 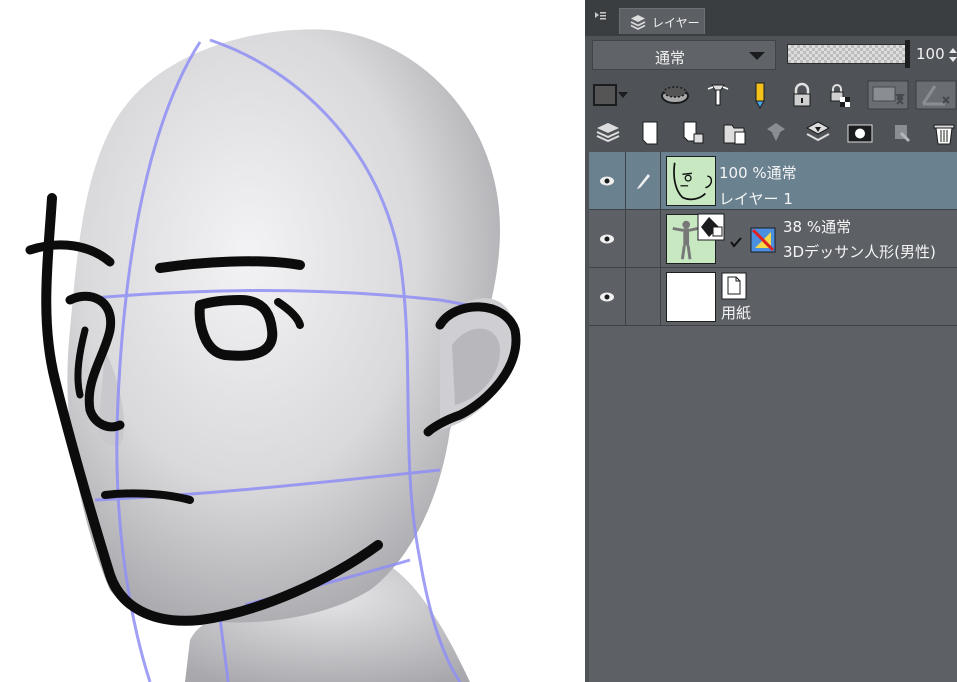 What do you see at coordinates (718, 95) in the screenshot?
I see `reference-layer-icon` at bounding box center [718, 95].